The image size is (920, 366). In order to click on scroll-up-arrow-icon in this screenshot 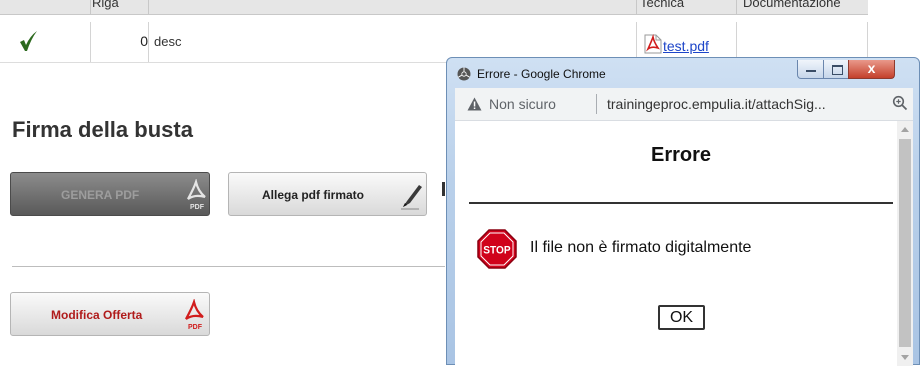, I will do `click(905, 129)`.